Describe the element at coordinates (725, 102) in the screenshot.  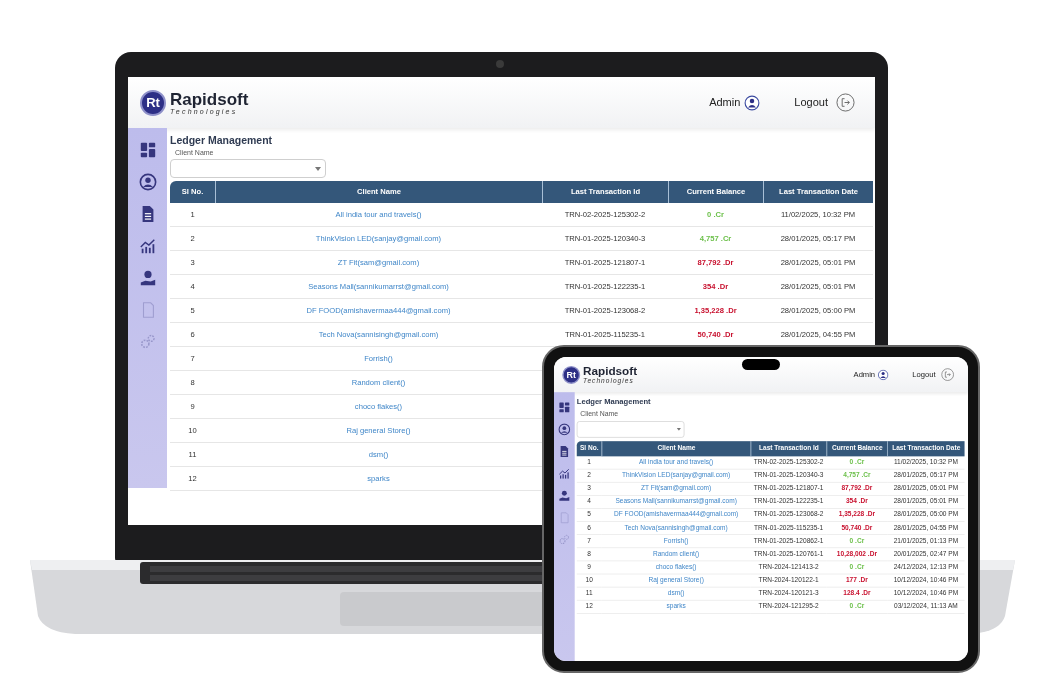
I see `admin-label: Admin` at that location.